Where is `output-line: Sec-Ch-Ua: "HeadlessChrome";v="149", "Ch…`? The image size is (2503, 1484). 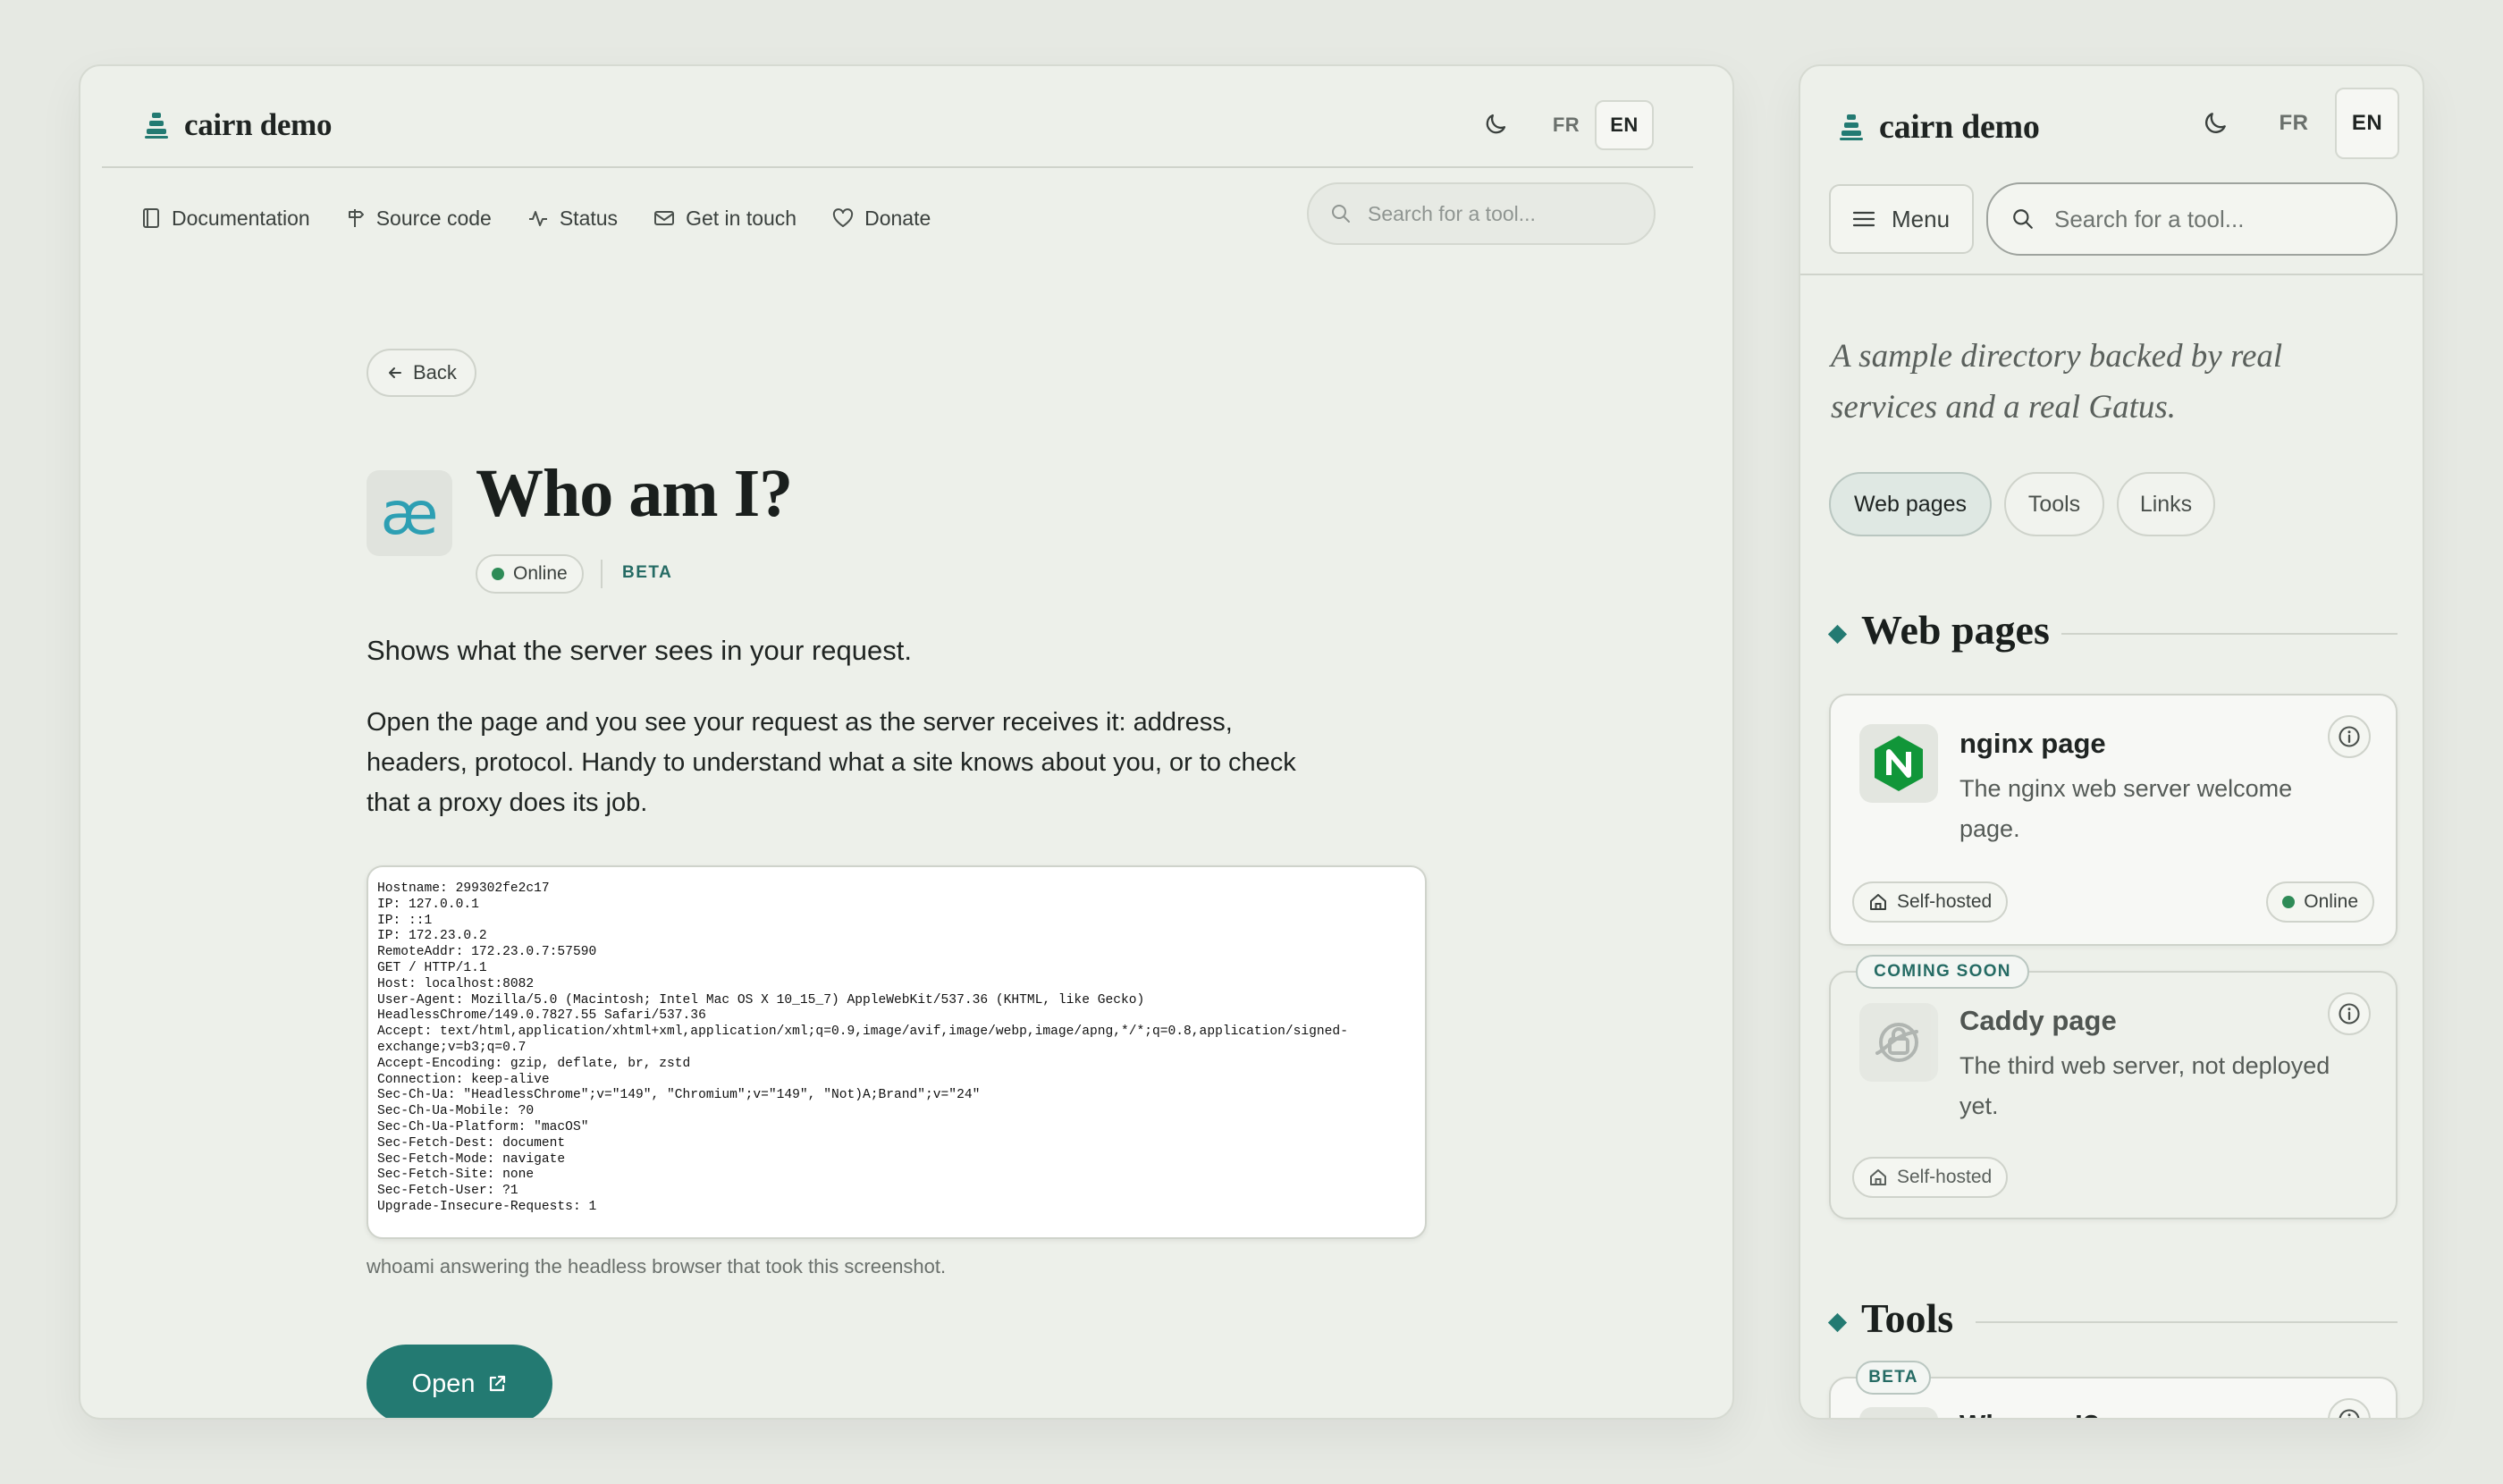 output-line: Sec-Ch-Ua: "HeadlessChrome";v="149", "Ch… is located at coordinates (679, 1095).